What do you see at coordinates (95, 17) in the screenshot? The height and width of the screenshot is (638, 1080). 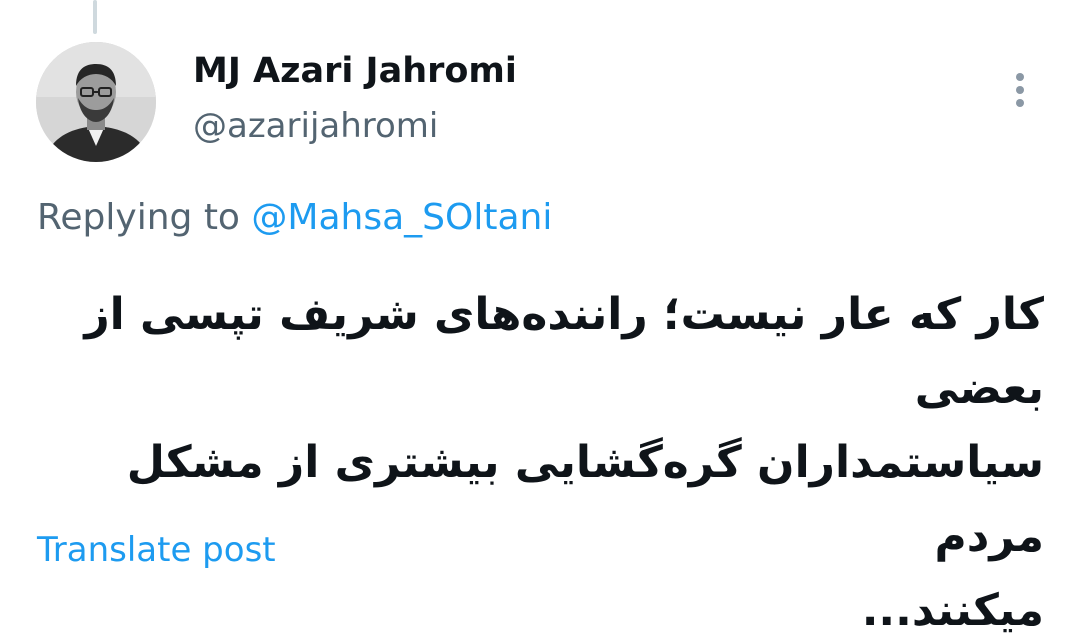 I see `thread-connector-line` at bounding box center [95, 17].